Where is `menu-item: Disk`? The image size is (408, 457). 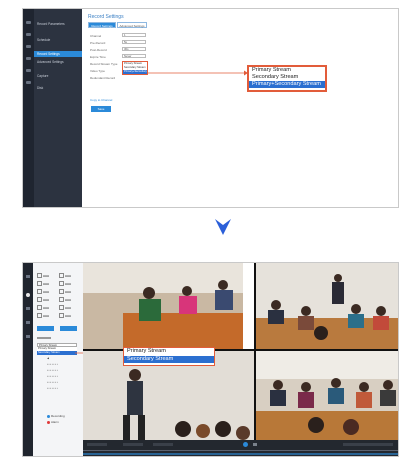 menu-item: Disk is located at coordinates (58, 88).